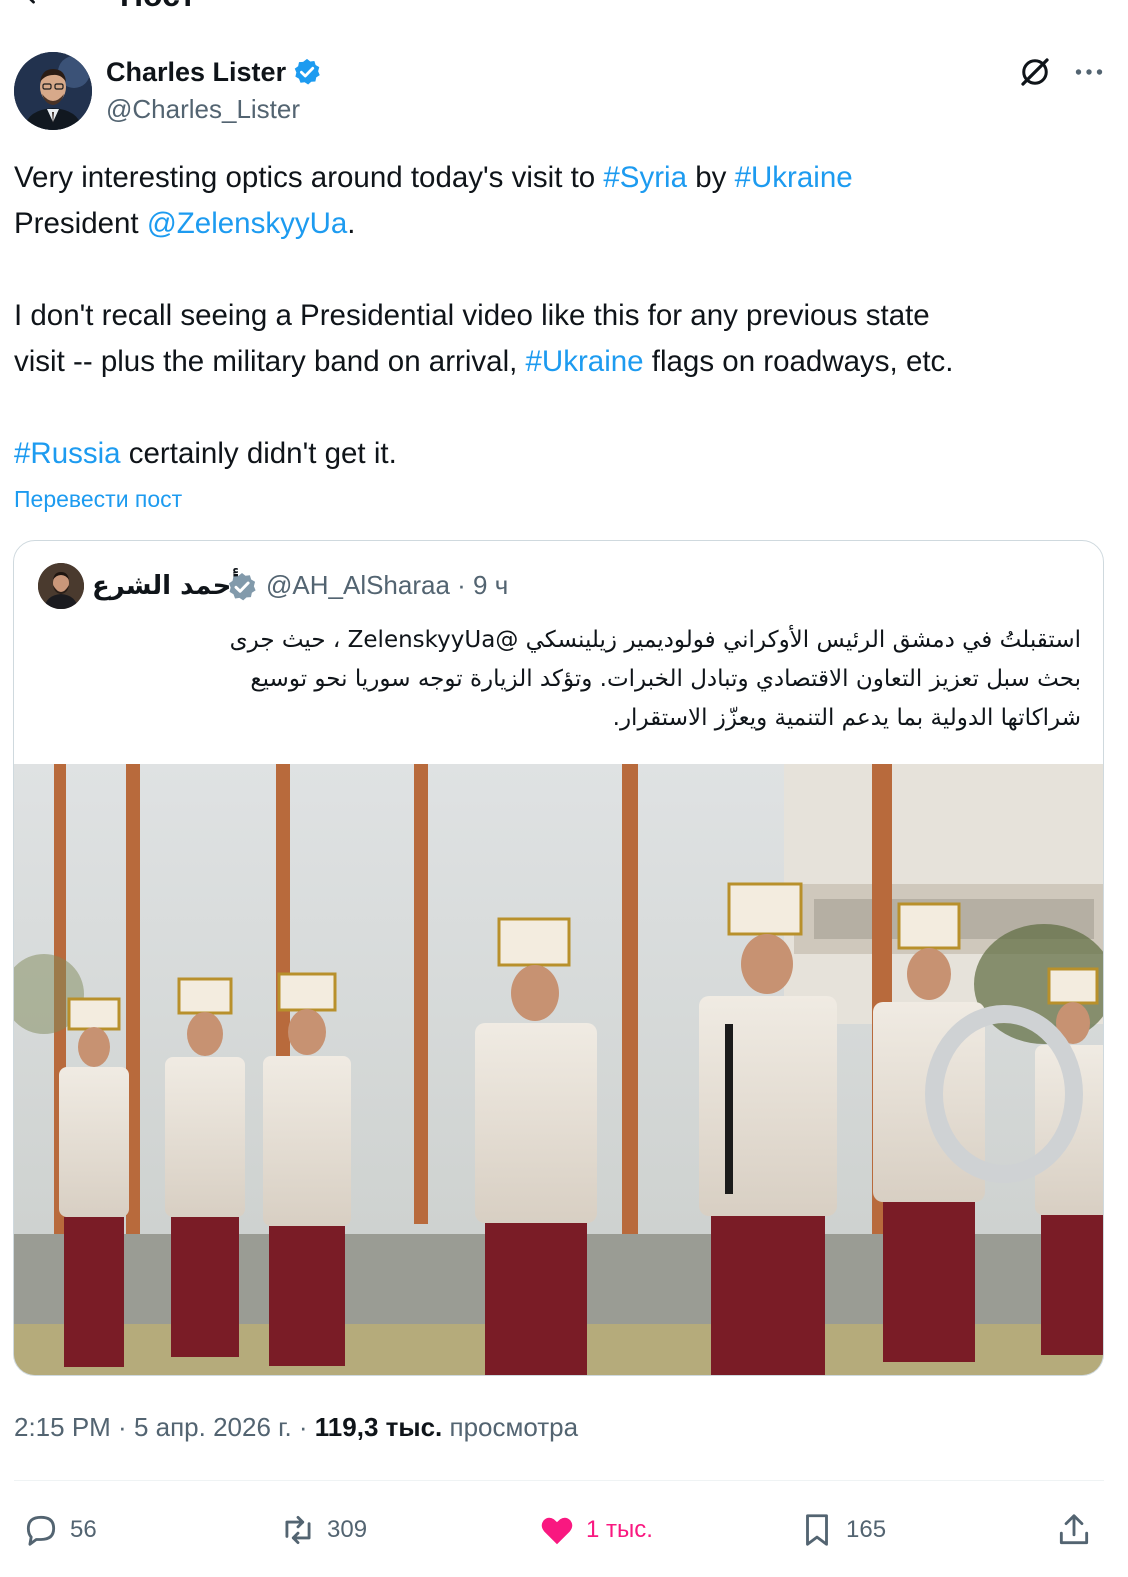 The image size is (1128, 1577). What do you see at coordinates (1074, 1529) in the screenshot?
I see `share-icon` at bounding box center [1074, 1529].